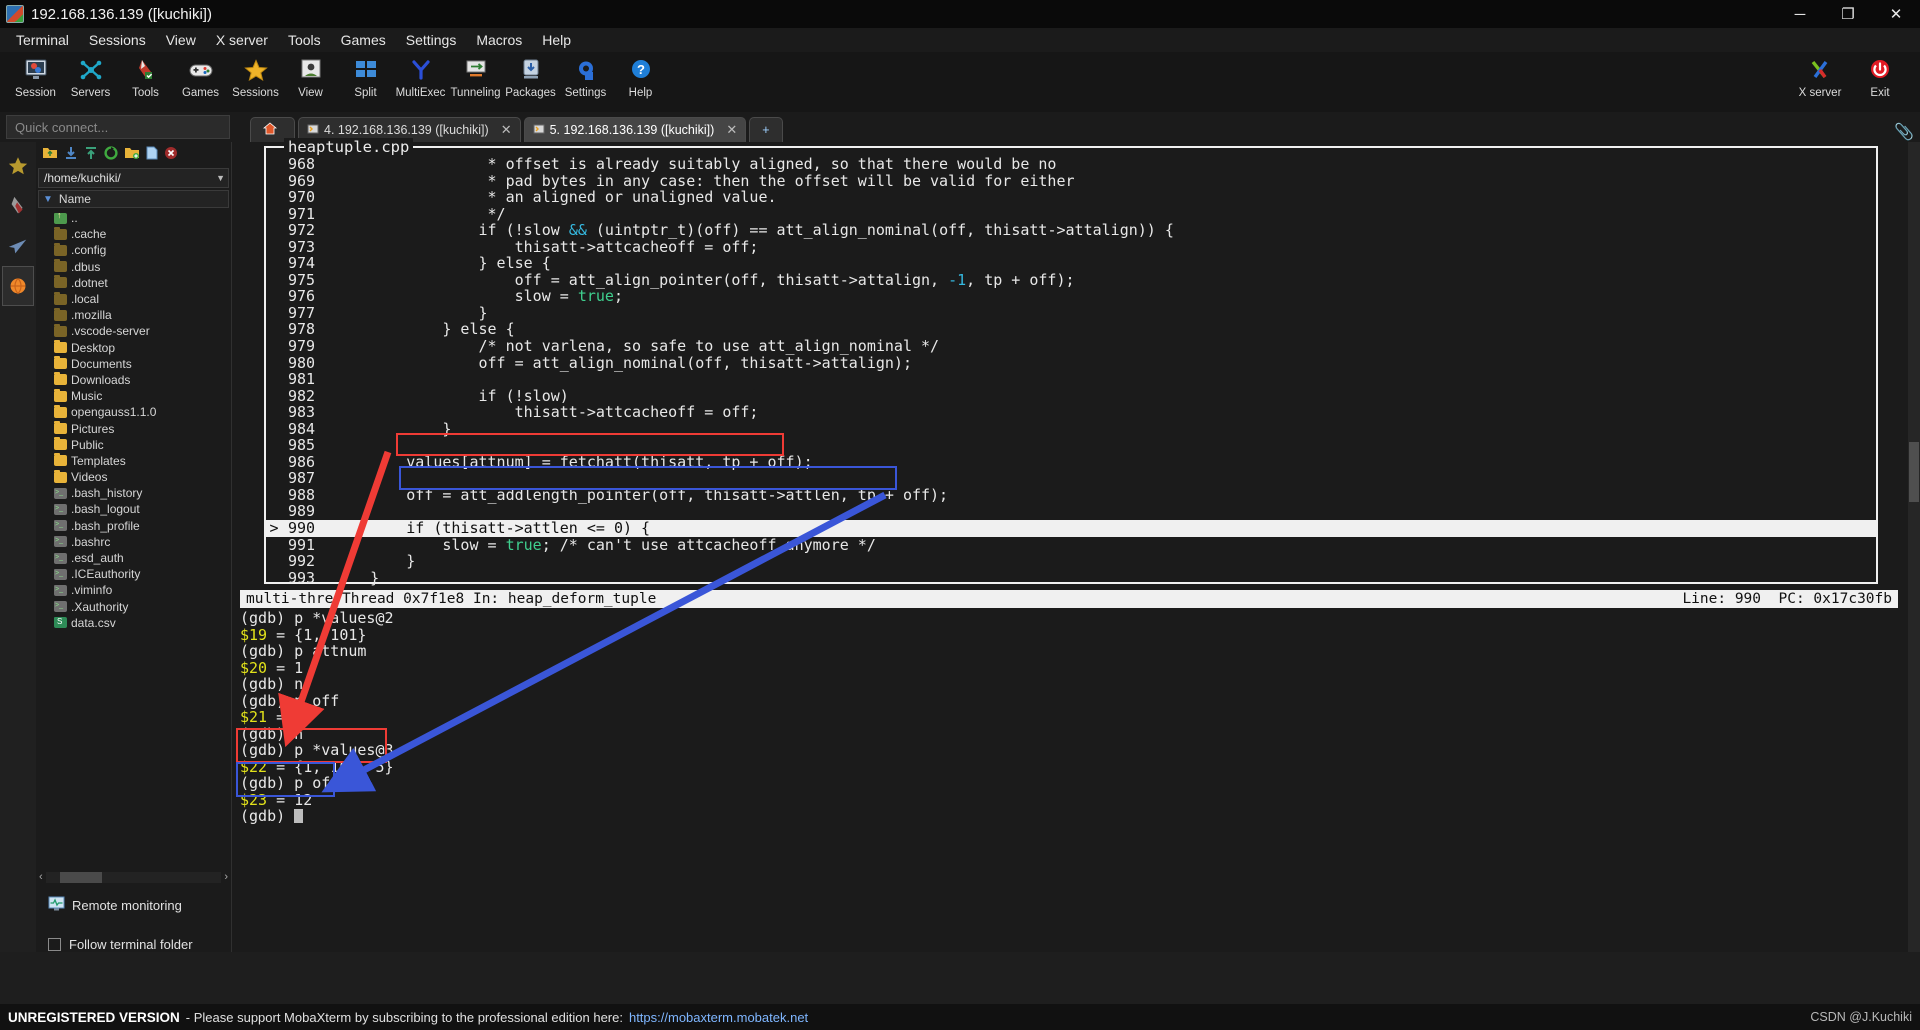 The height and width of the screenshot is (1030, 1920). What do you see at coordinates (71, 154) in the screenshot?
I see `download-icon` at bounding box center [71, 154].